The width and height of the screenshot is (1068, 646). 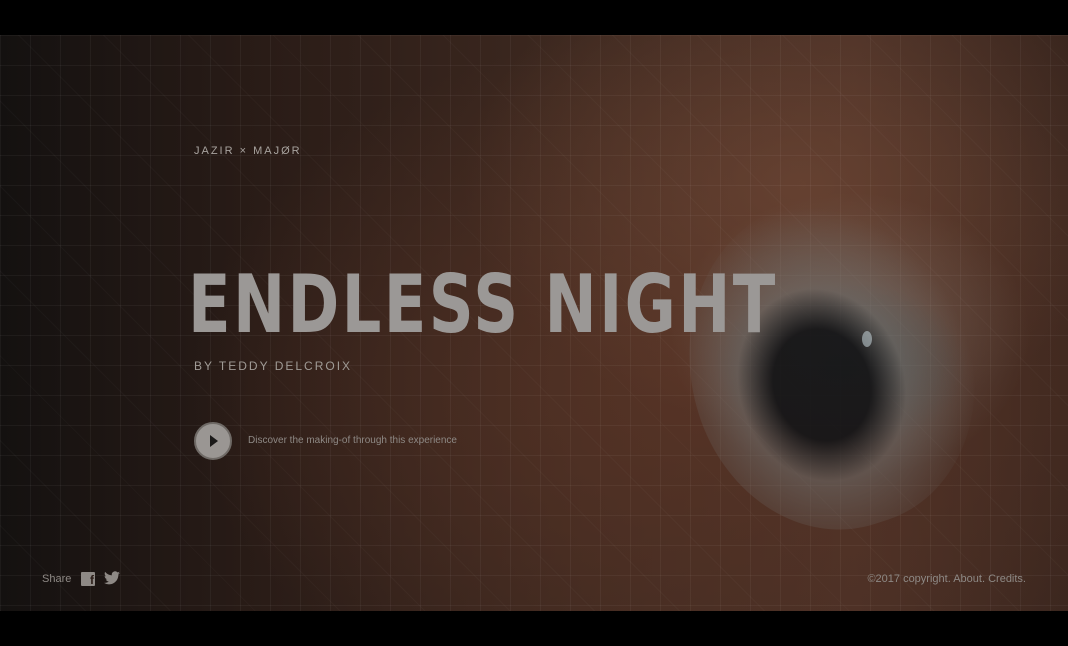 I want to click on about-link: About., so click(x=969, y=579).